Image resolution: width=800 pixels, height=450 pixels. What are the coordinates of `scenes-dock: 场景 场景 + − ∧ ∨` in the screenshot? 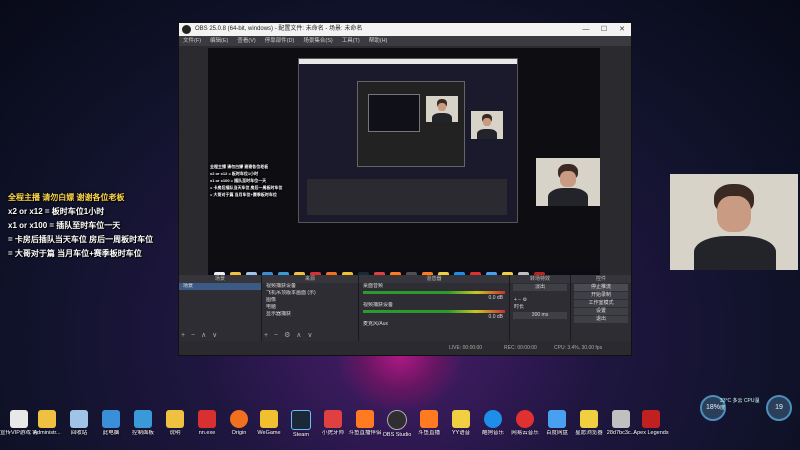 It's located at (220, 308).